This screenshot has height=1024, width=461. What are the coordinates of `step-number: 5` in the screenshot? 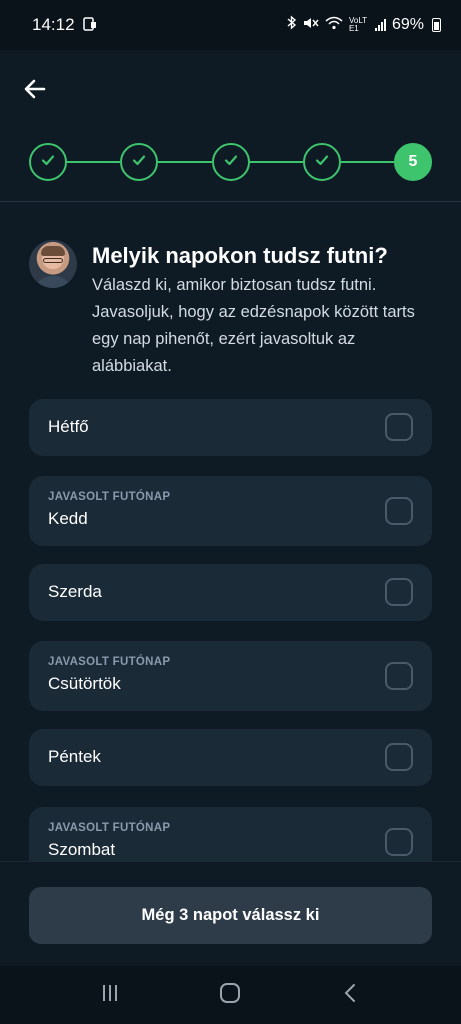 It's located at (413, 161).